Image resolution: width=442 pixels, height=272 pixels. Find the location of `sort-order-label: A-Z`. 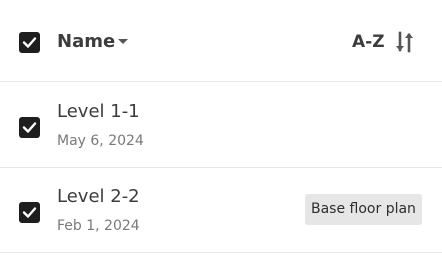

sort-order-label: A-Z is located at coordinates (368, 42).